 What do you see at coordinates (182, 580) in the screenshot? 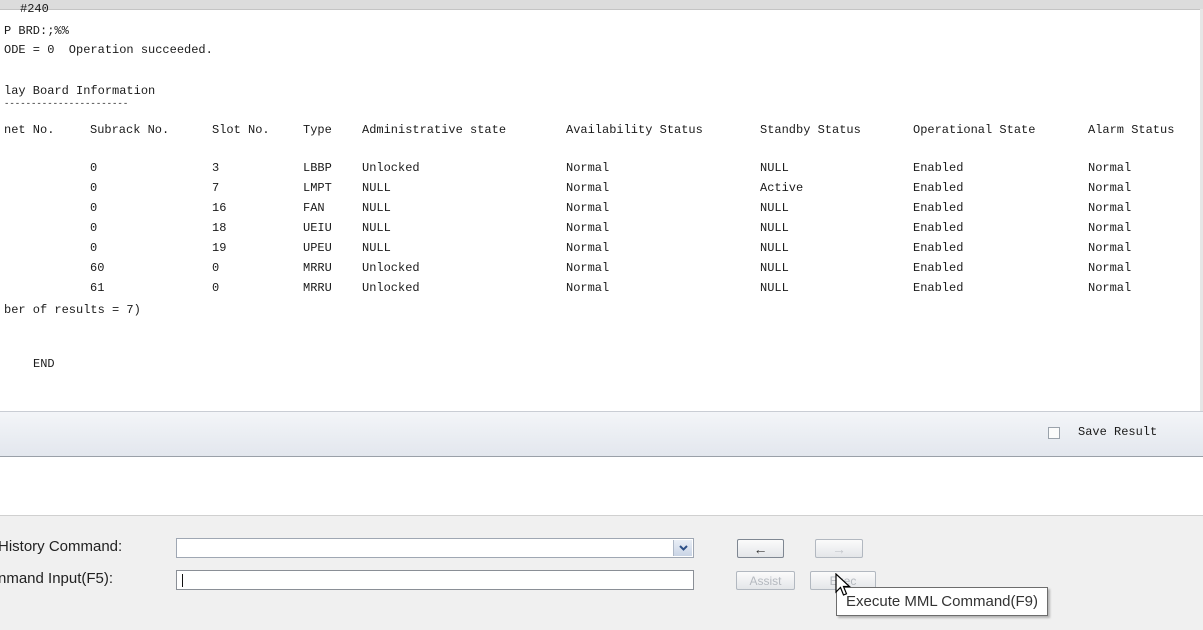
I see `text-caret` at bounding box center [182, 580].